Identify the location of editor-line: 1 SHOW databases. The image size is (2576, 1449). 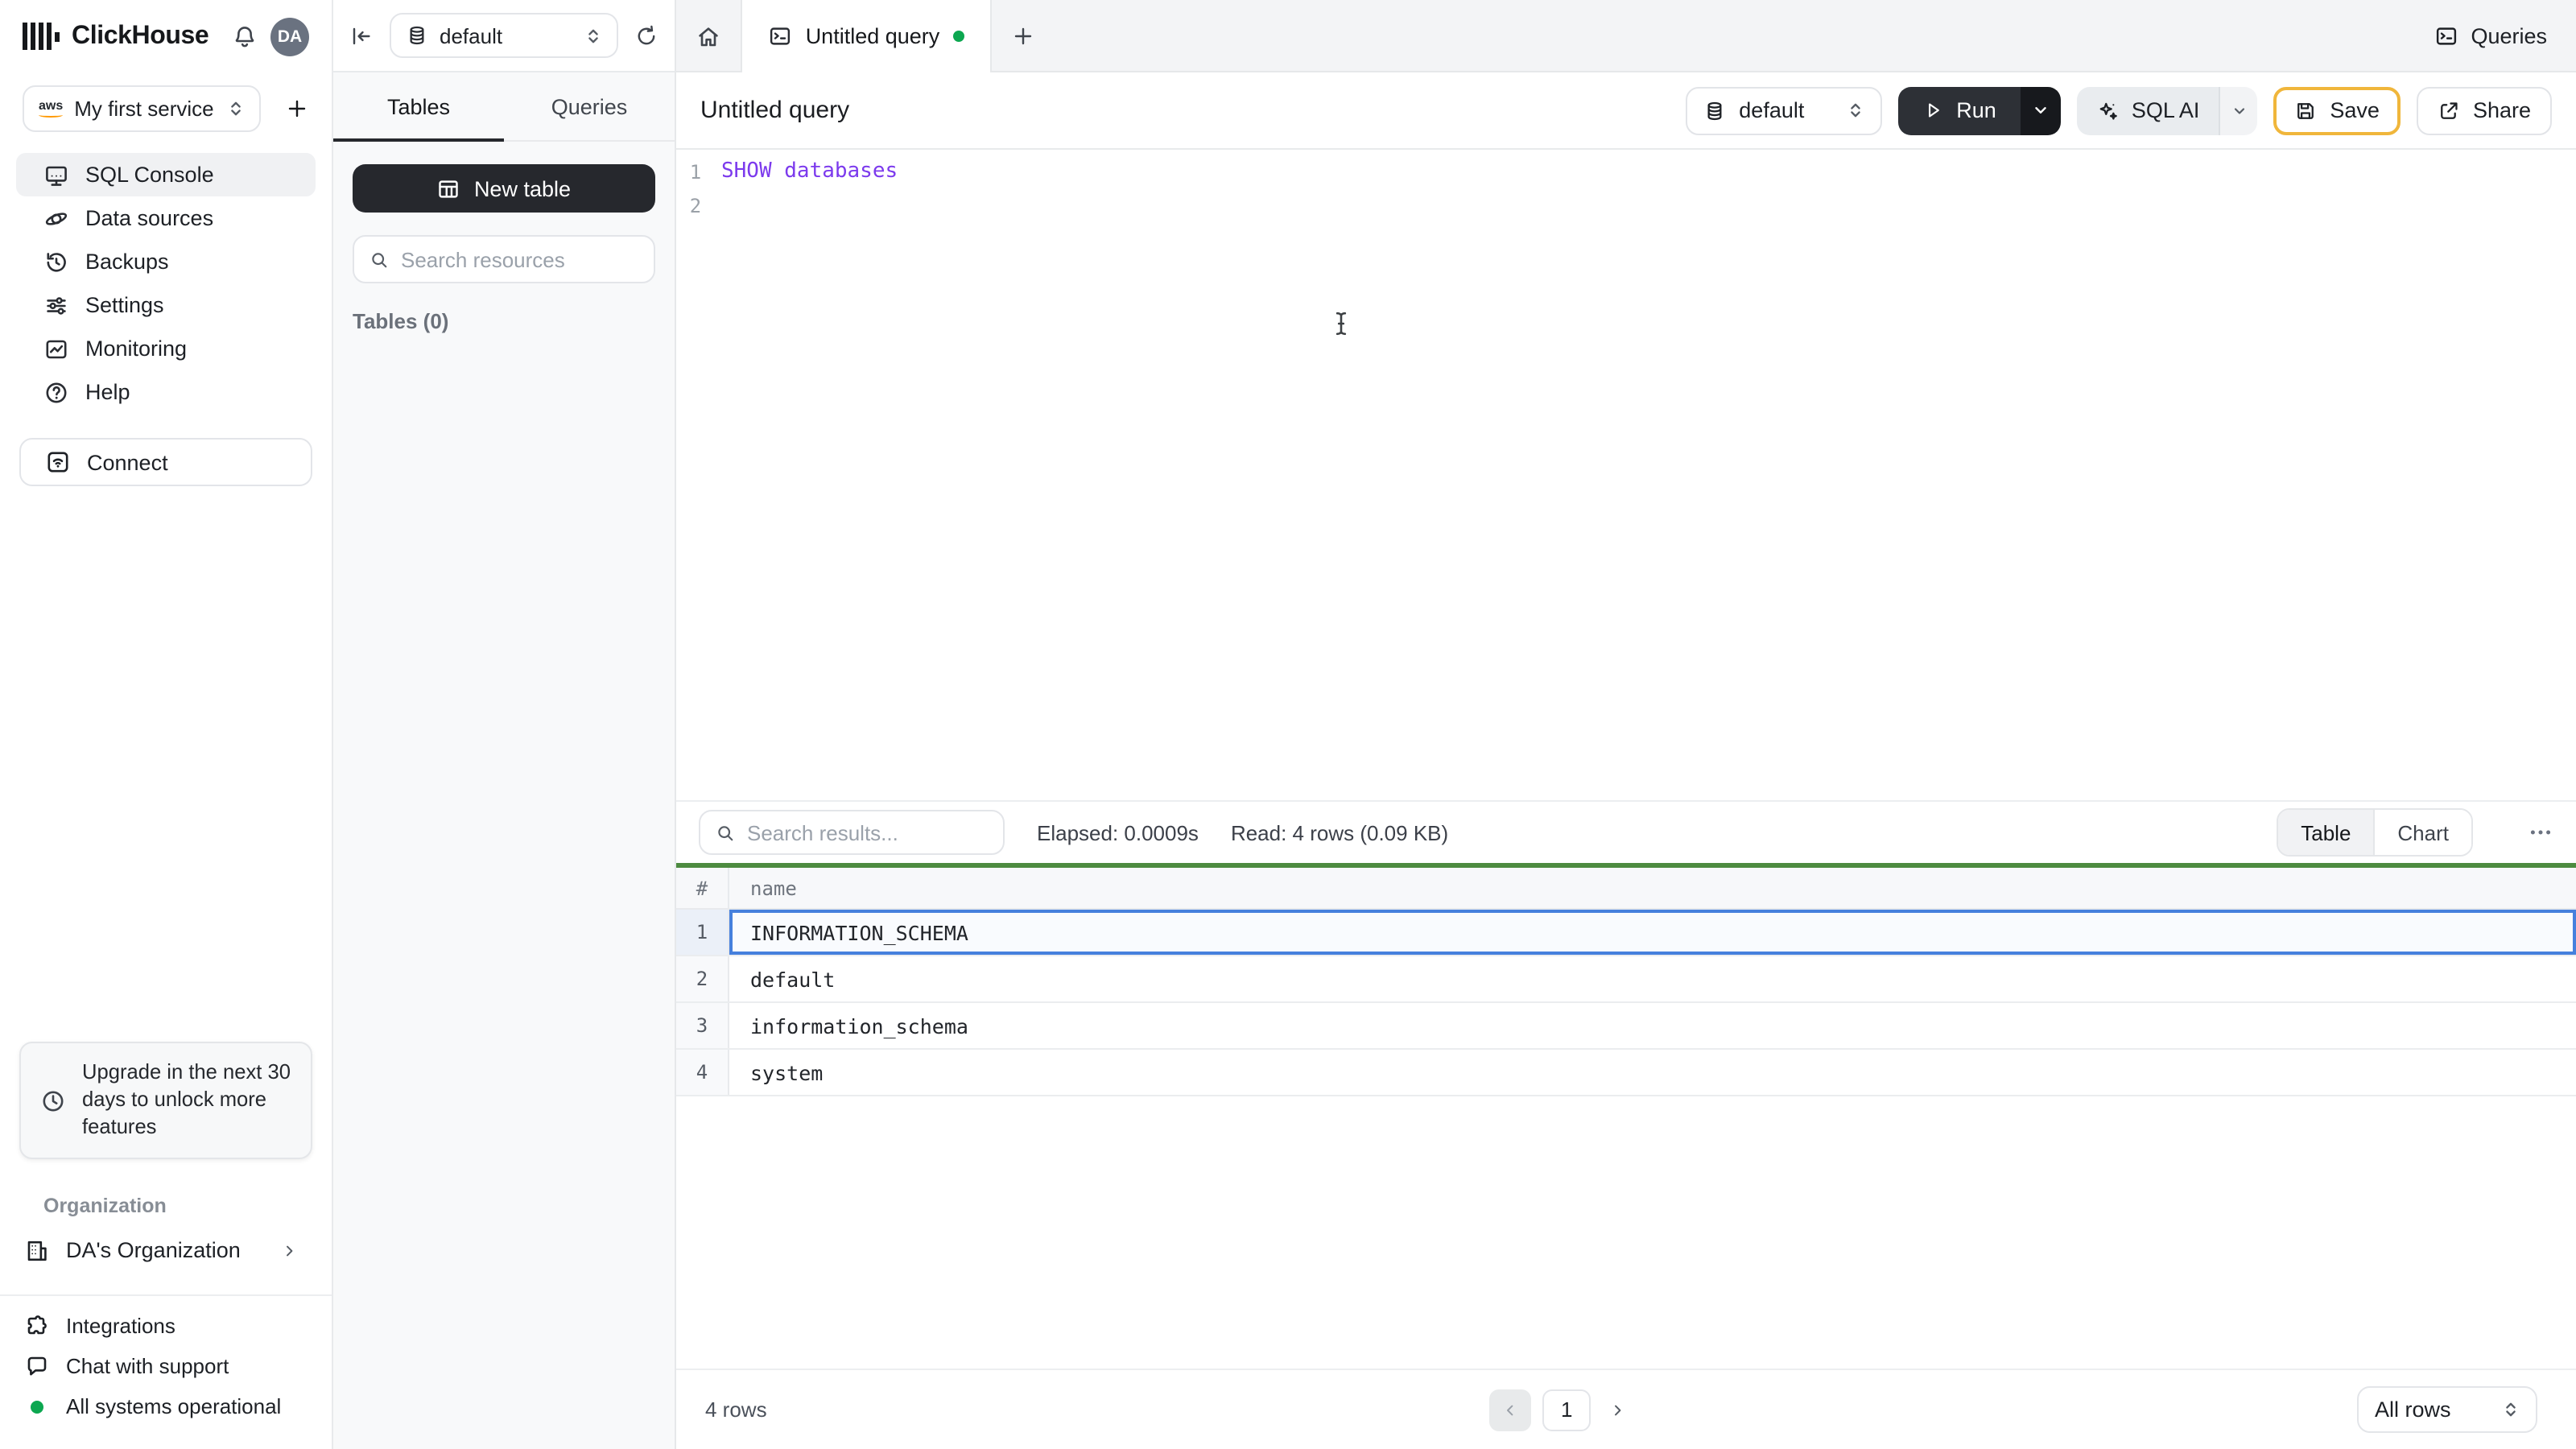
(1626, 171).